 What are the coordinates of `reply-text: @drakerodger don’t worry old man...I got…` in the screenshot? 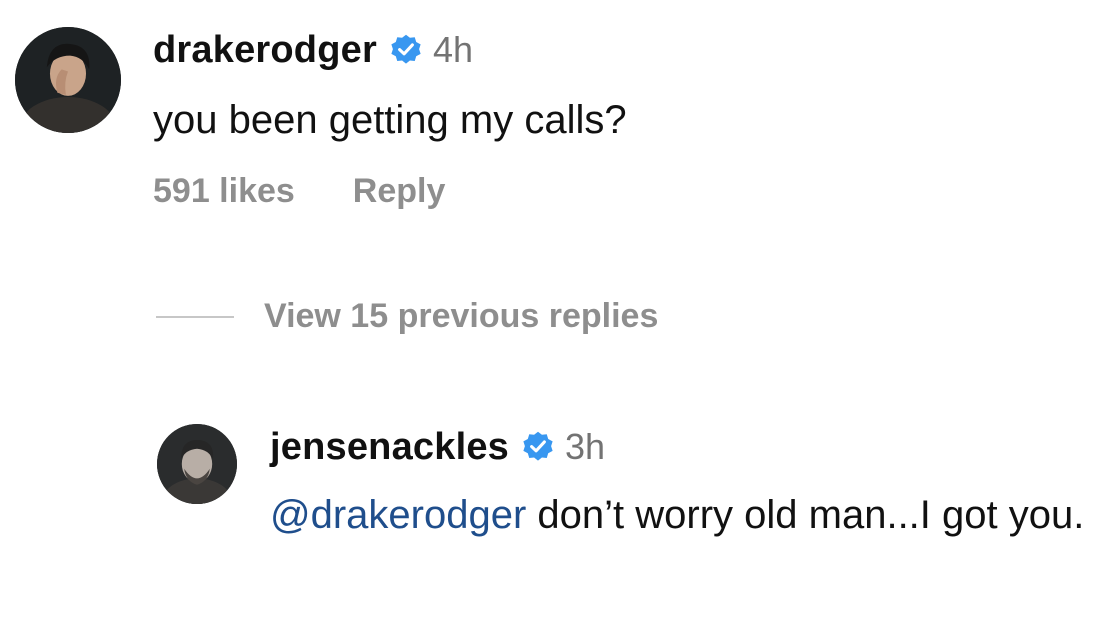 It's located at (685, 515).